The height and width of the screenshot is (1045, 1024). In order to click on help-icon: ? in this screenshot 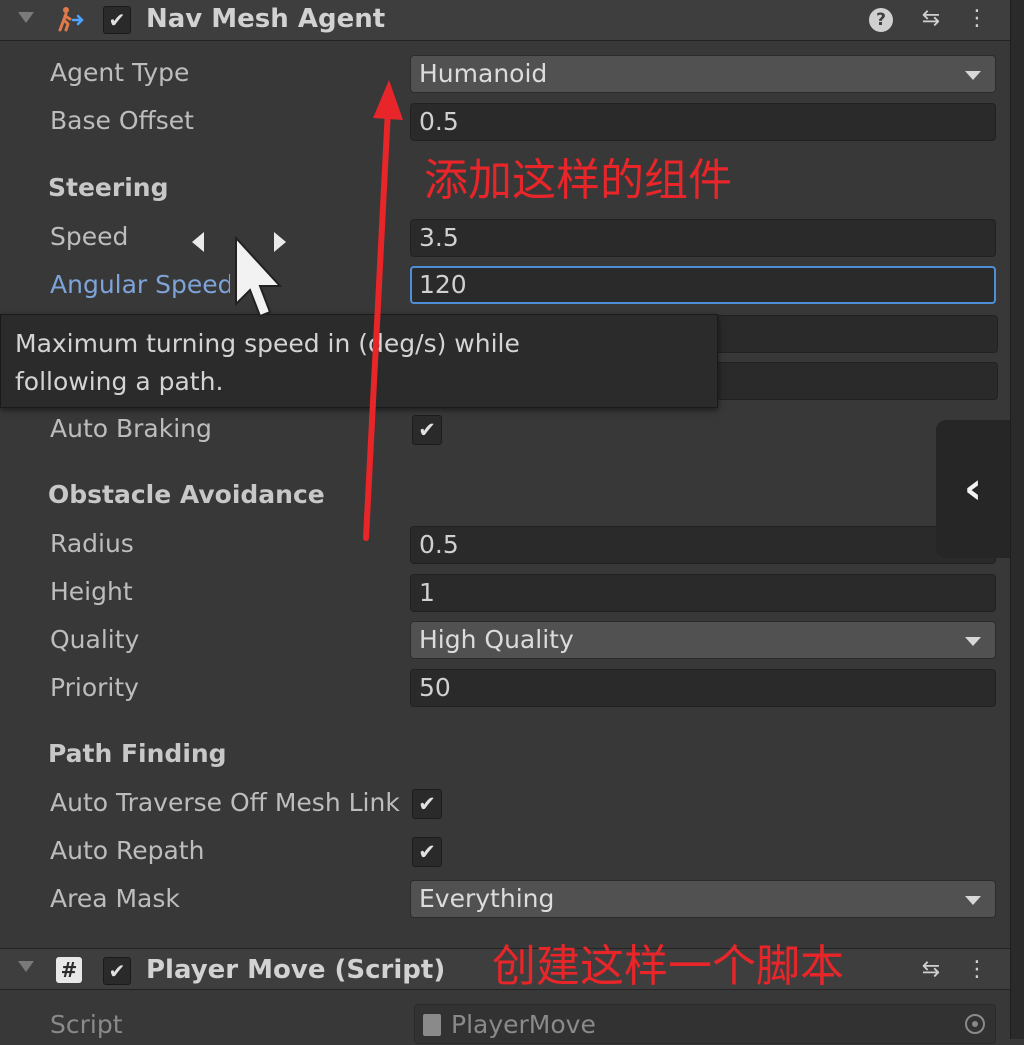, I will do `click(881, 20)`.